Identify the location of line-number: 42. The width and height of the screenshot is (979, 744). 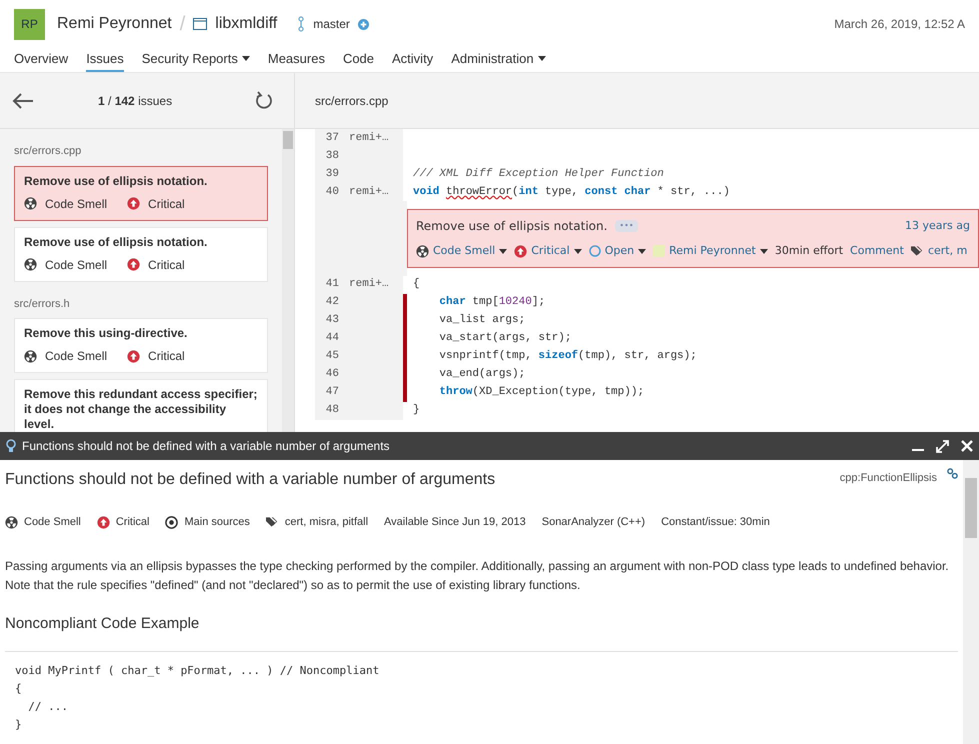
(331, 302).